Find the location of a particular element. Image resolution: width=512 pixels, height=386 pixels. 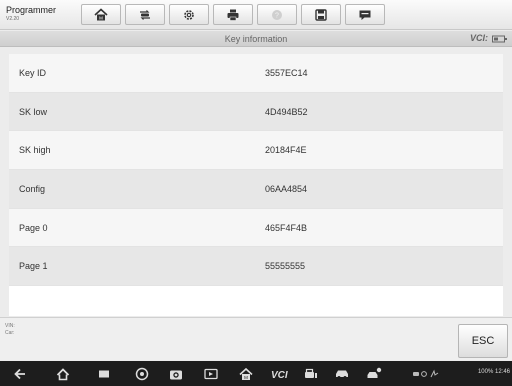

maxisys-home-icon: M is located at coordinates (246, 374).